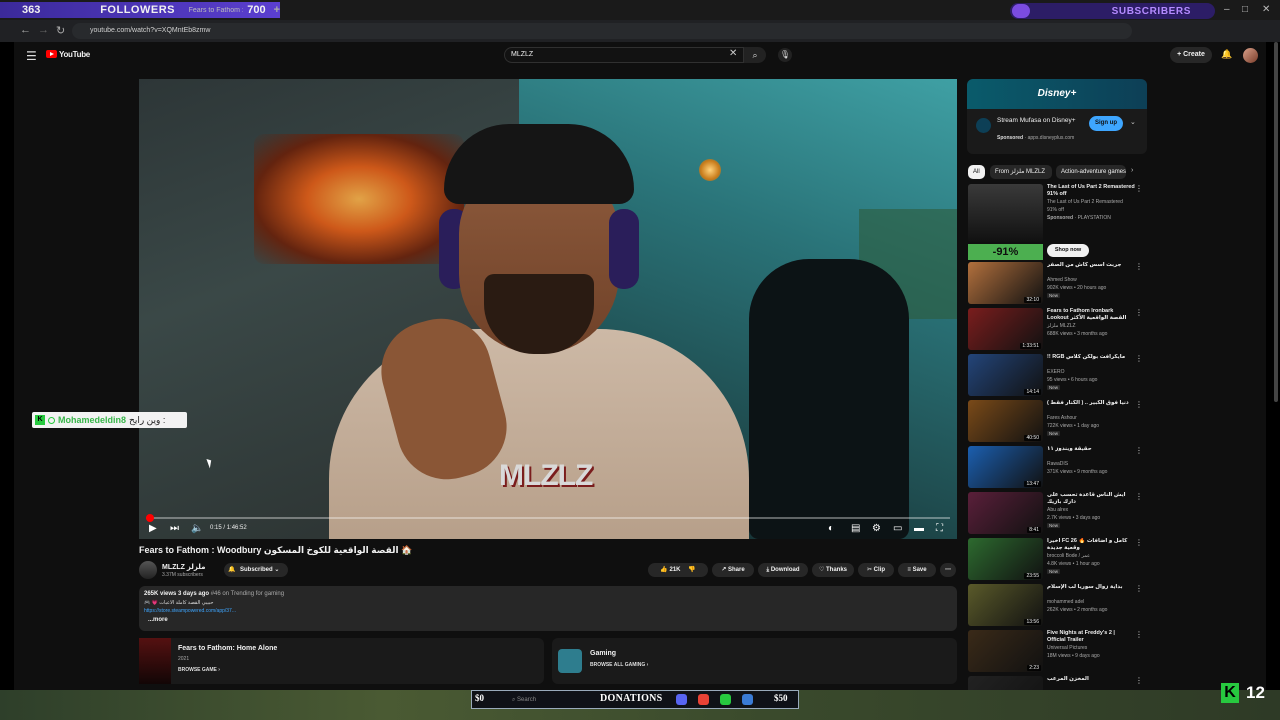 Image resolution: width=1280 pixels, height=720 pixels. Describe the element at coordinates (733, 53) in the screenshot. I see `clear-search-icon: ✕` at that location.